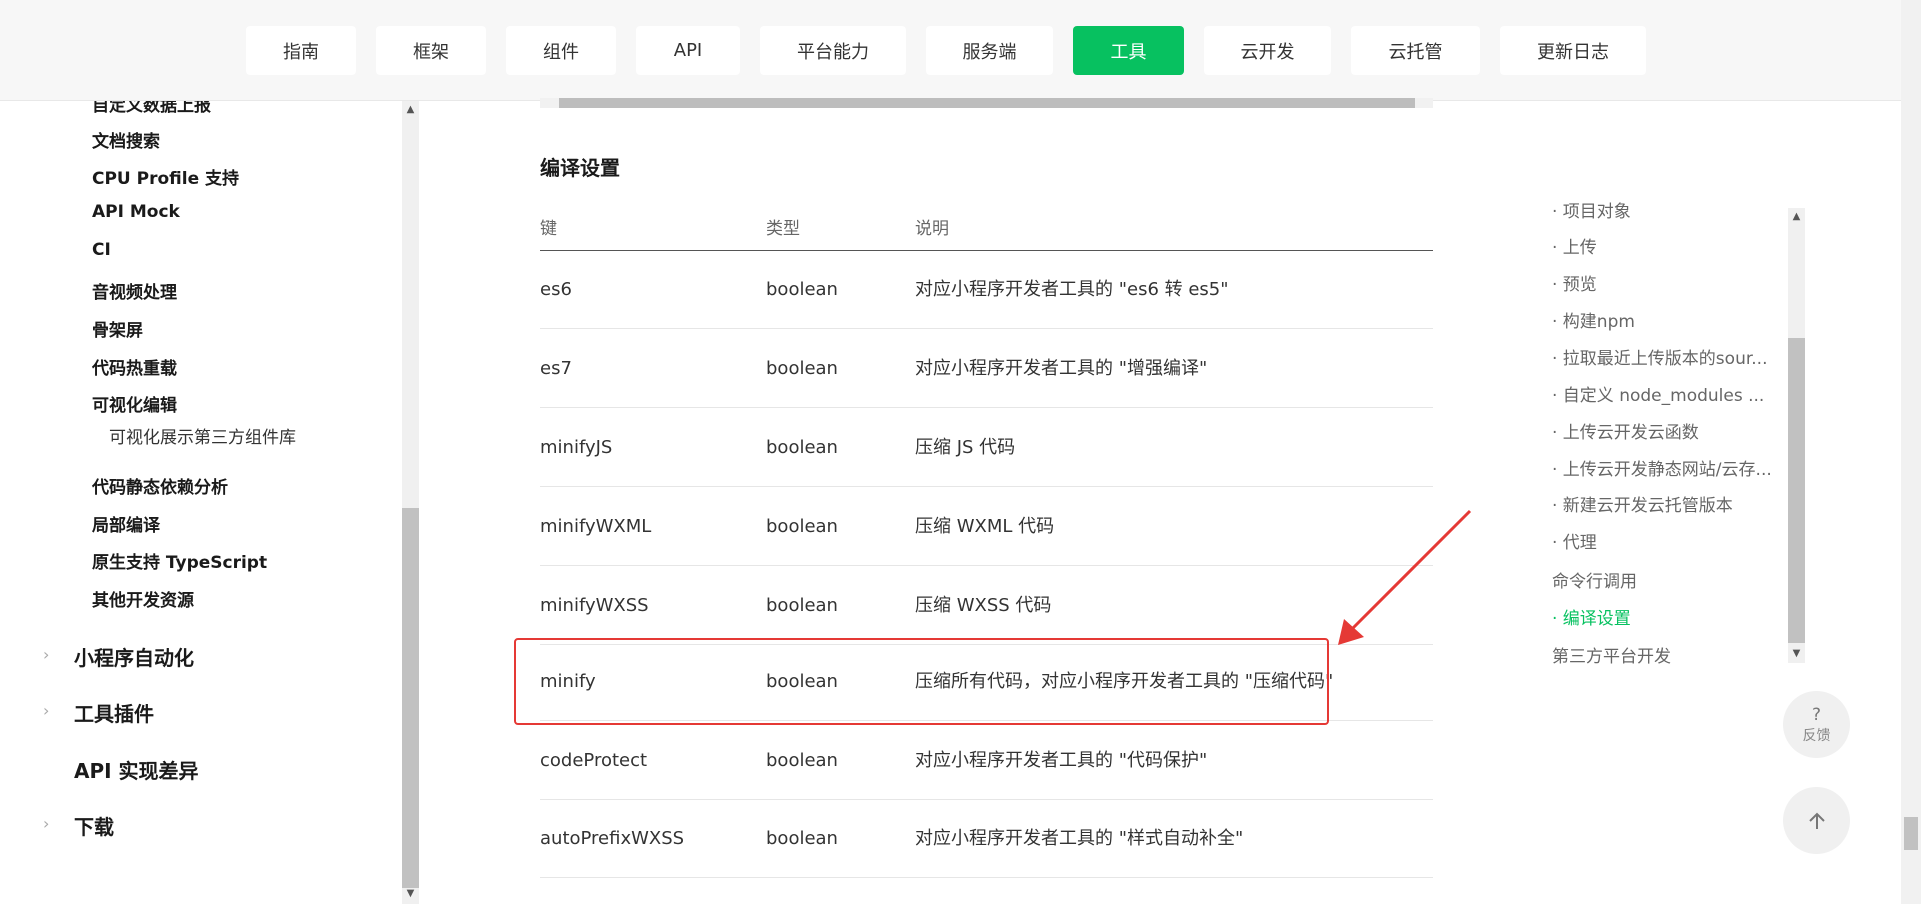  Describe the element at coordinates (596, 526) in the screenshot. I see `row-key: minifyWXML` at that location.